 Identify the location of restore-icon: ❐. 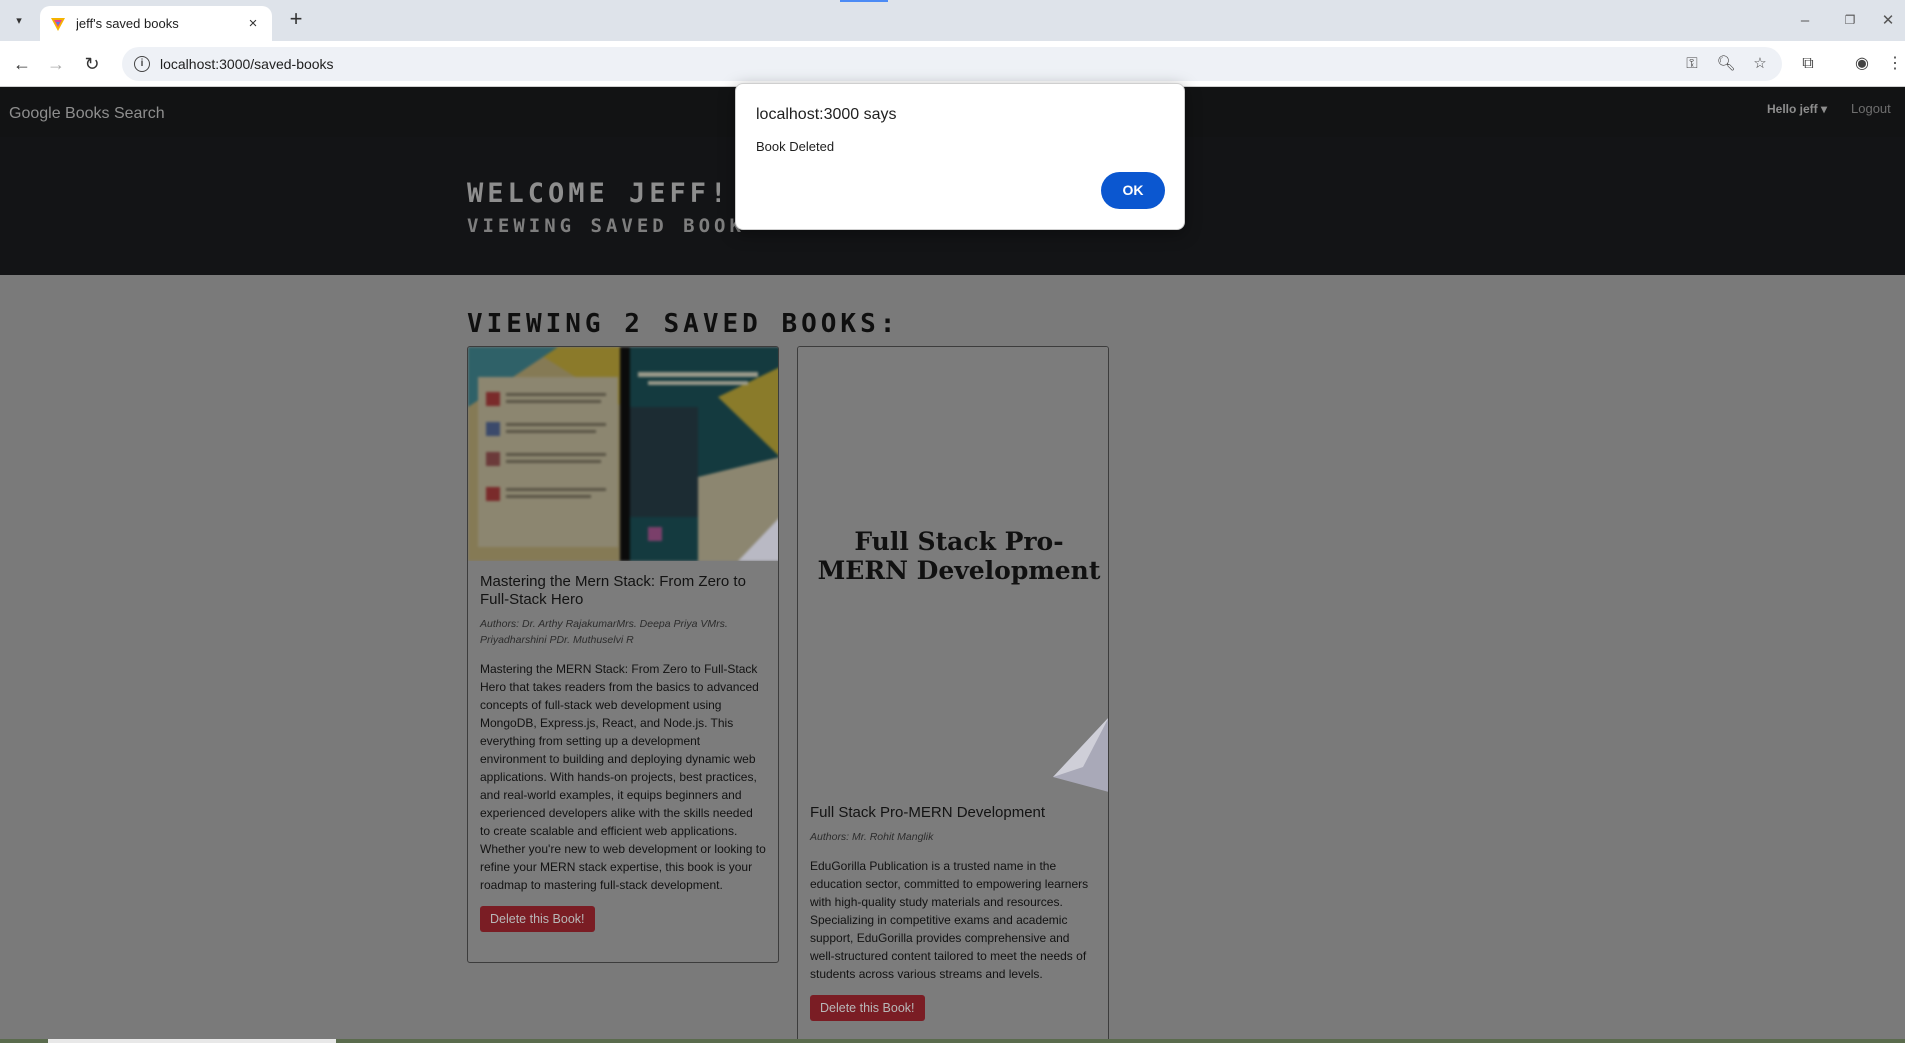
(1850, 20).